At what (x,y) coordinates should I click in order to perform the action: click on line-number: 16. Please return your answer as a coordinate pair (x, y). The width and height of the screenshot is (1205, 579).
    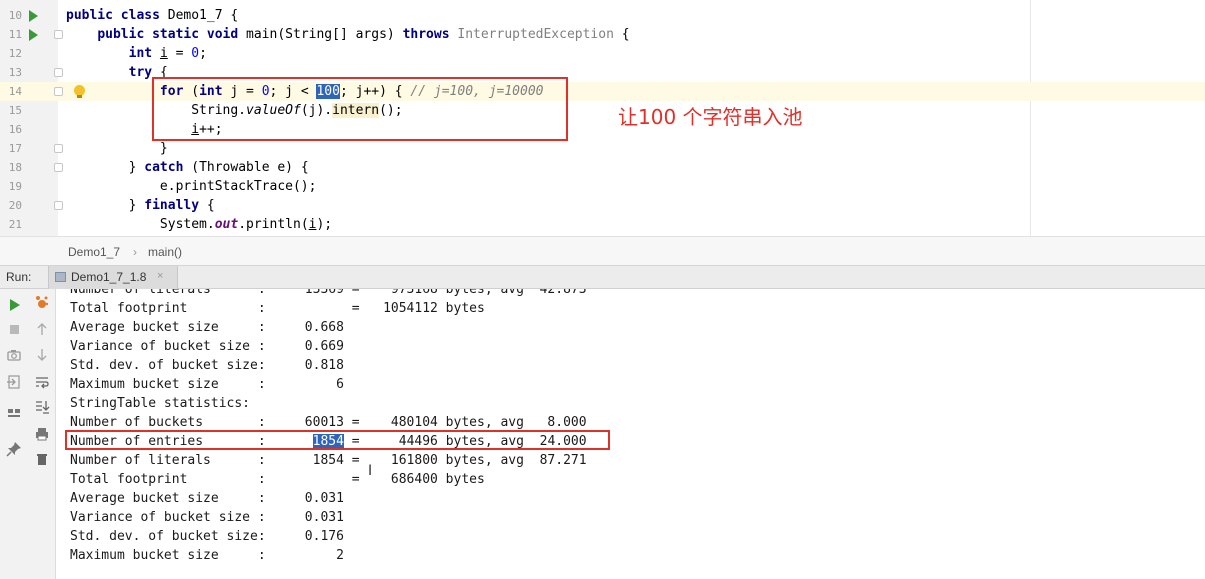
    Looking at the image, I should click on (15, 129).